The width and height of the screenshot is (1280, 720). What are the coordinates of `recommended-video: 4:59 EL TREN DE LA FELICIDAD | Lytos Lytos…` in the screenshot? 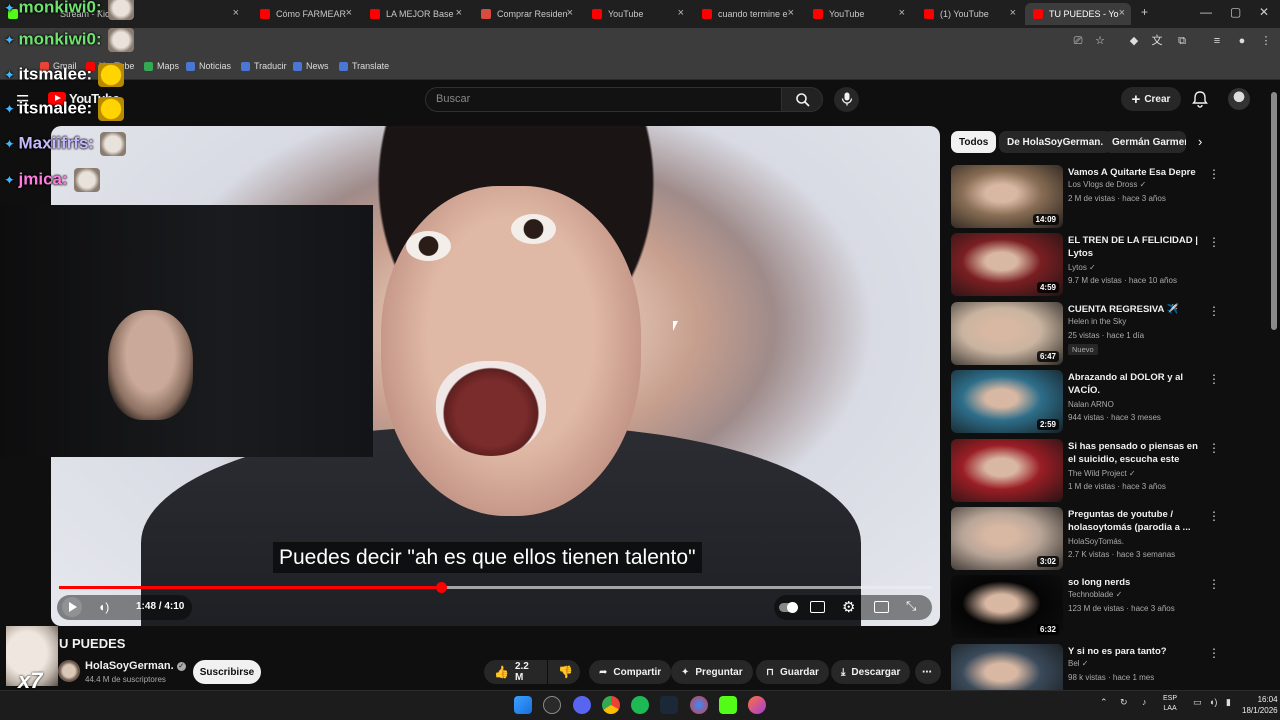 It's located at (1106, 265).